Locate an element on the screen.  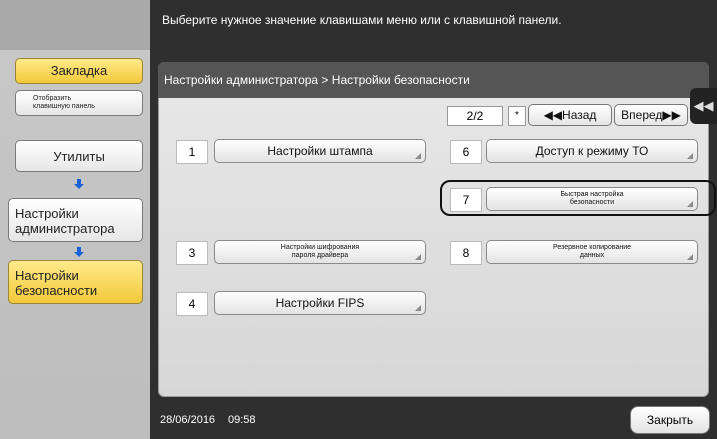
item-number: 1 is located at coordinates (192, 152).